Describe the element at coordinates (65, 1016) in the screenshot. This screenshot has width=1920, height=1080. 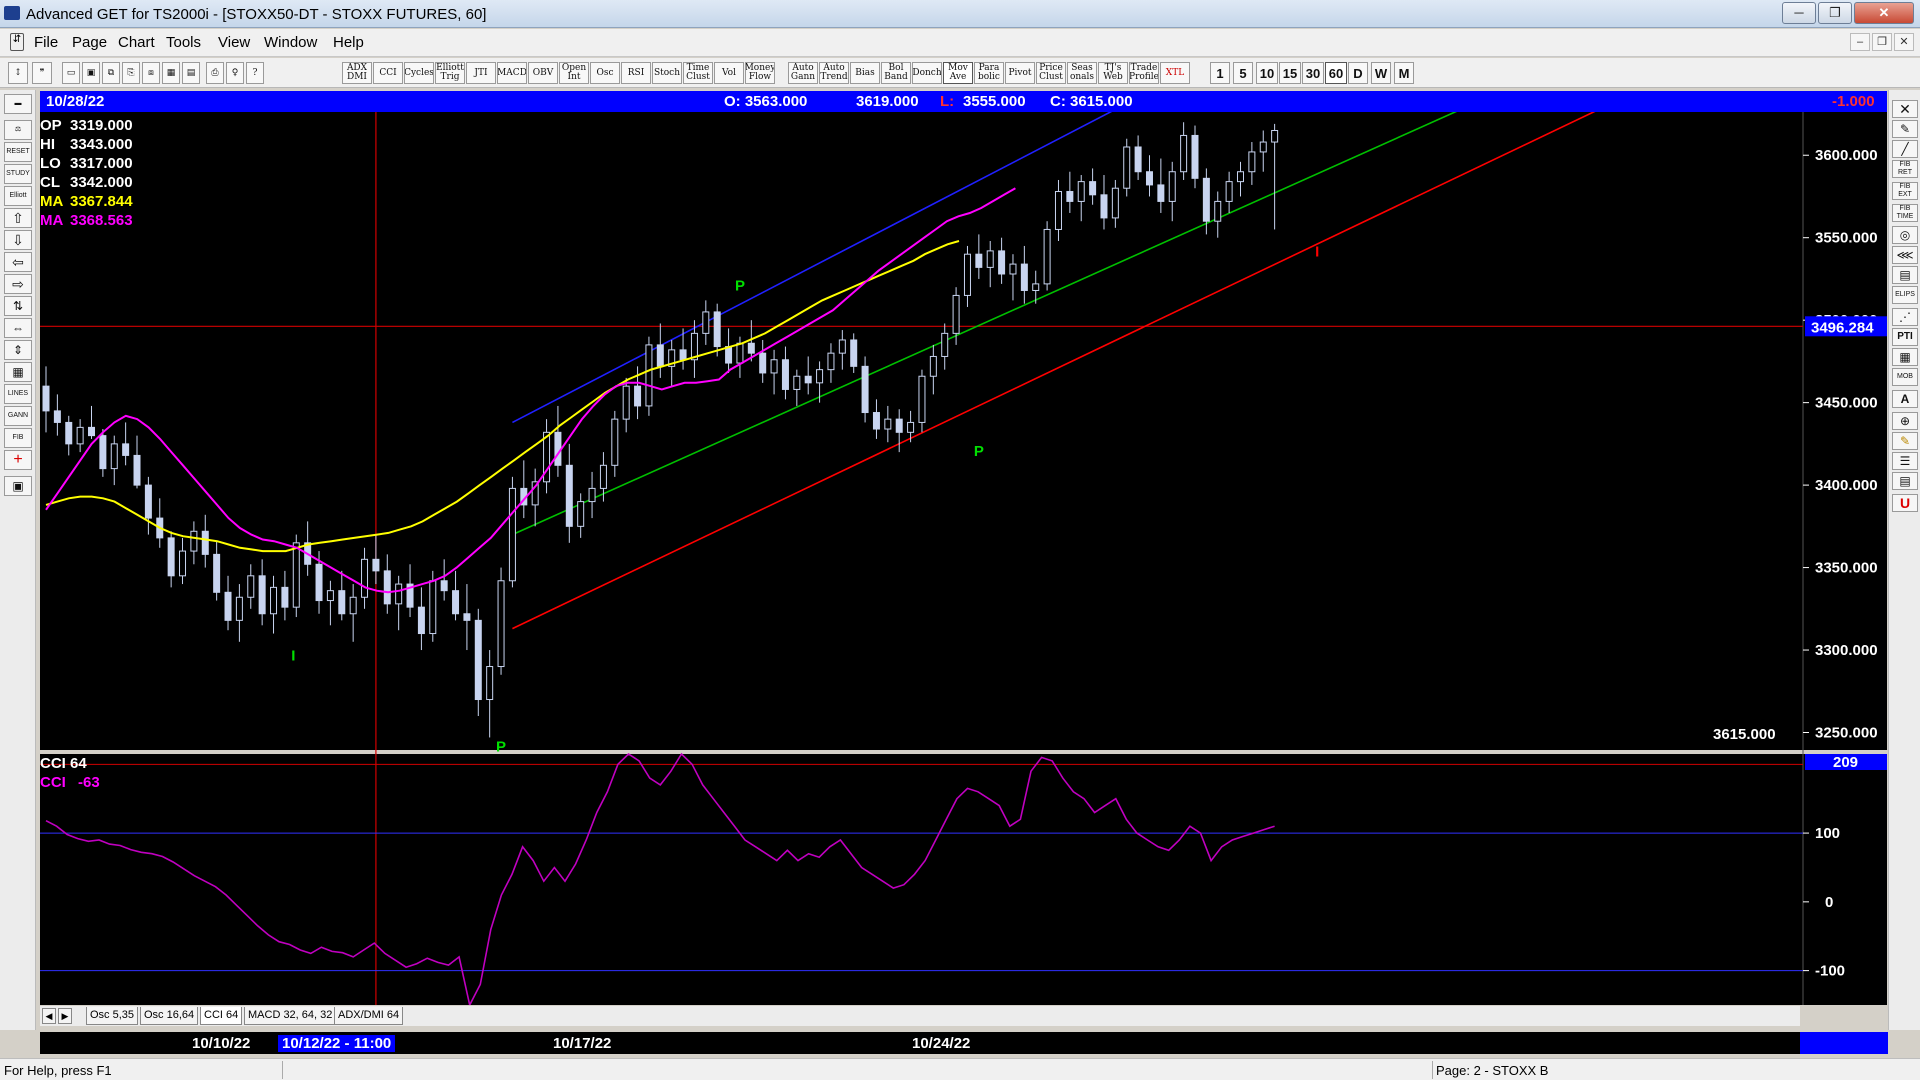
I see `tab-next-button: ▶` at that location.